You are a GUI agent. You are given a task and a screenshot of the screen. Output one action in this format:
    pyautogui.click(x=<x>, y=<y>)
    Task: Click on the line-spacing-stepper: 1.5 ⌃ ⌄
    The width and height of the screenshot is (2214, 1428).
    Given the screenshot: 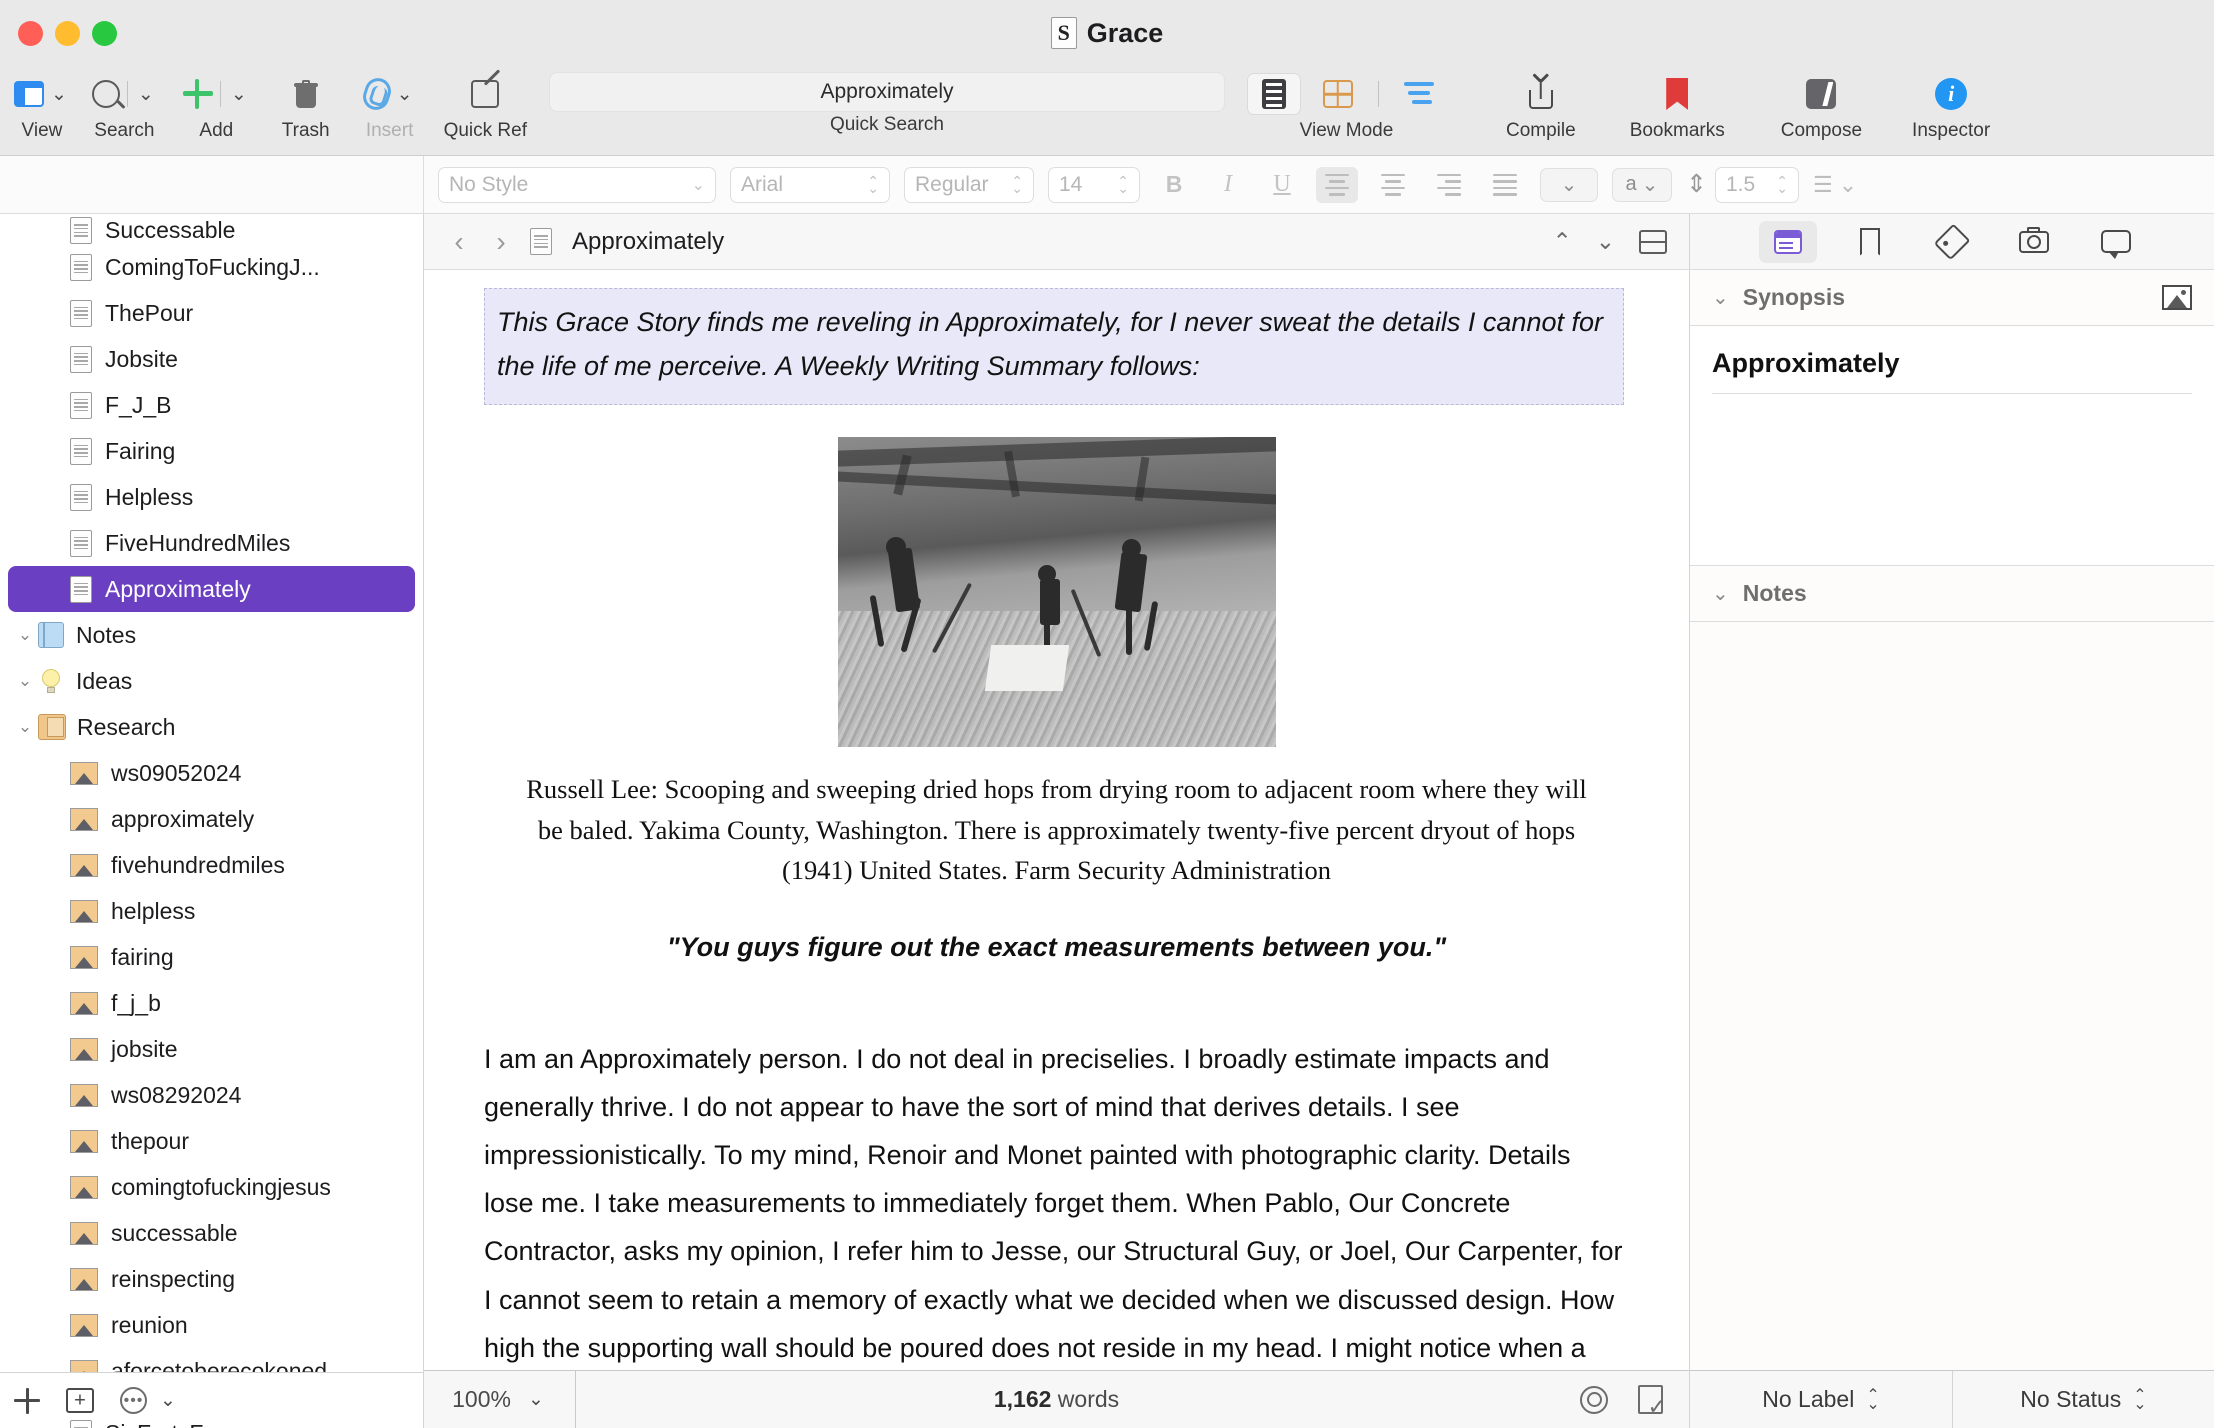 What is the action you would take?
    pyautogui.click(x=1756, y=184)
    